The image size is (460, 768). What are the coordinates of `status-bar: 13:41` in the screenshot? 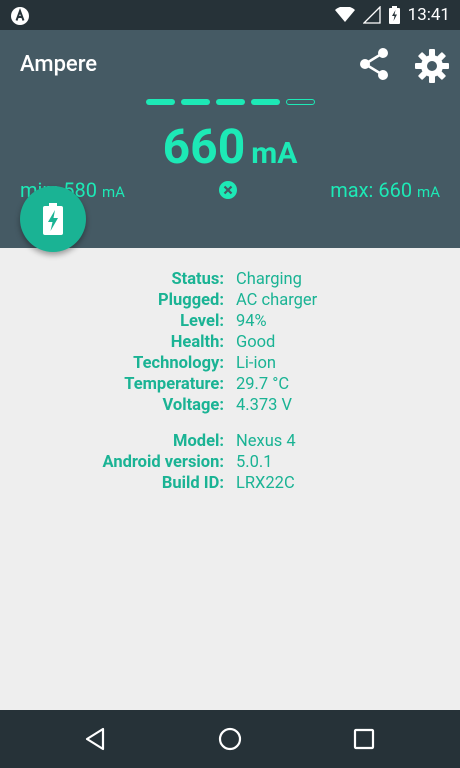 It's located at (230, 15).